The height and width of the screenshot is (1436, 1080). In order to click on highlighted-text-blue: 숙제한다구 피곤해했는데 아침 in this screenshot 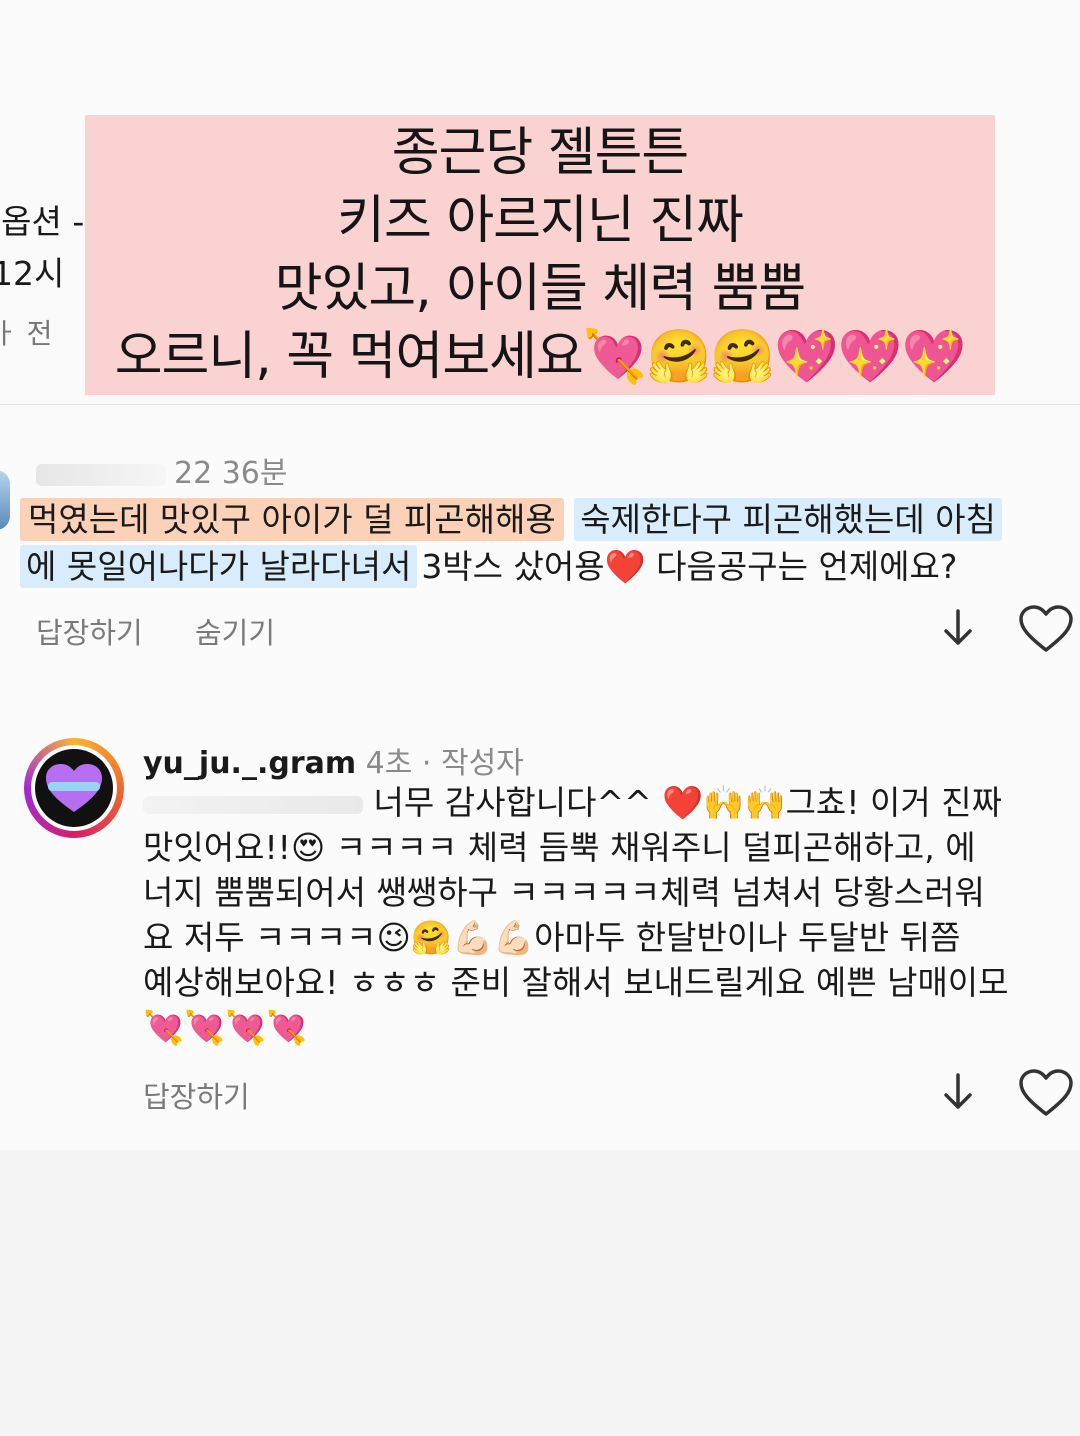, I will do `click(788, 519)`.